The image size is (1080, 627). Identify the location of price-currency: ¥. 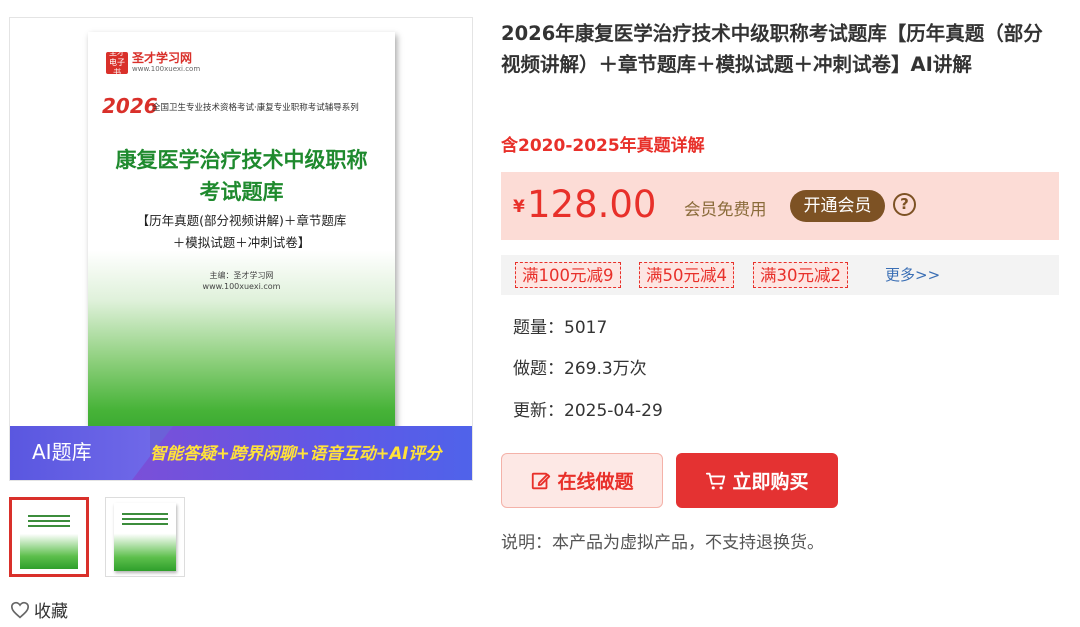
(519, 207).